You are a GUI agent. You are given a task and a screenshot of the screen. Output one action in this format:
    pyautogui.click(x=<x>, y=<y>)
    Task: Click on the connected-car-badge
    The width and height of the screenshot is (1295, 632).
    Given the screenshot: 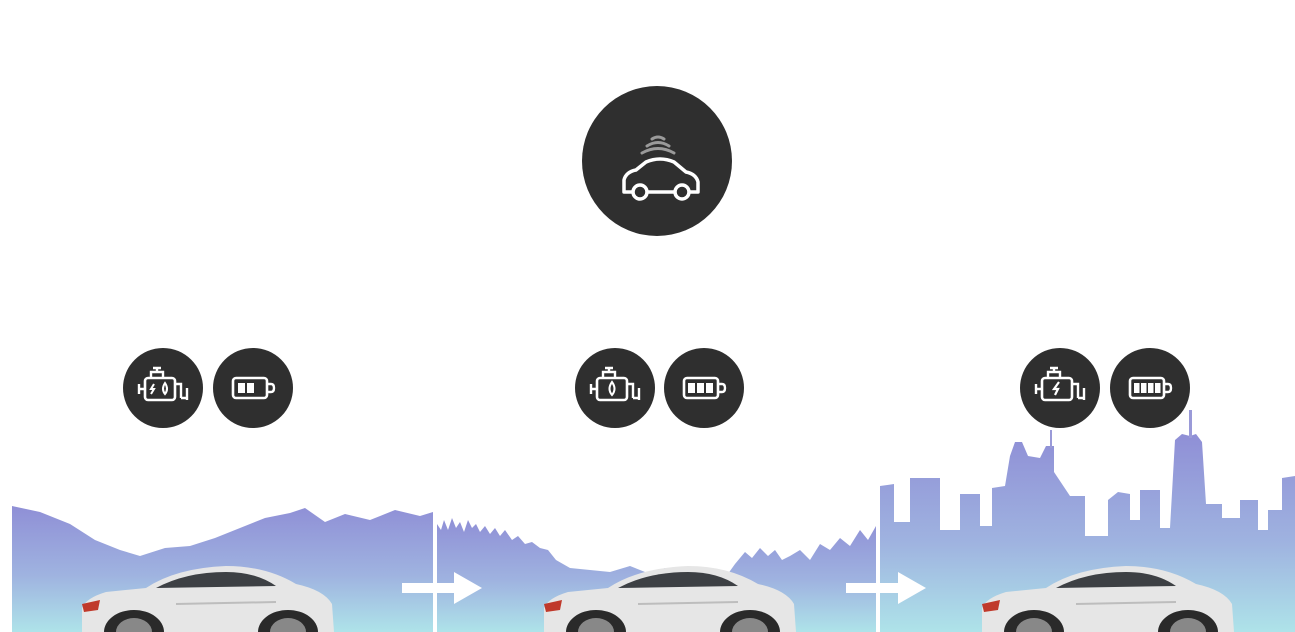 What is the action you would take?
    pyautogui.click(x=657, y=161)
    